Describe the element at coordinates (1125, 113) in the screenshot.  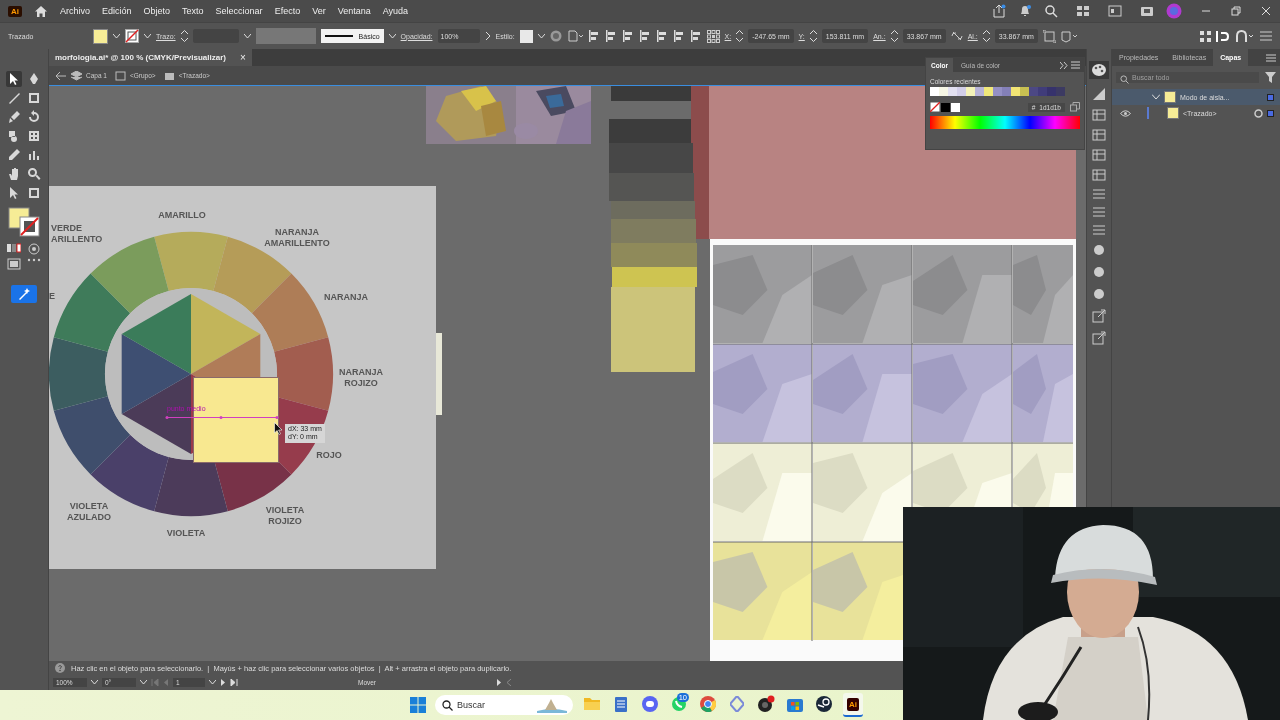
I see `eye-icon` at that location.